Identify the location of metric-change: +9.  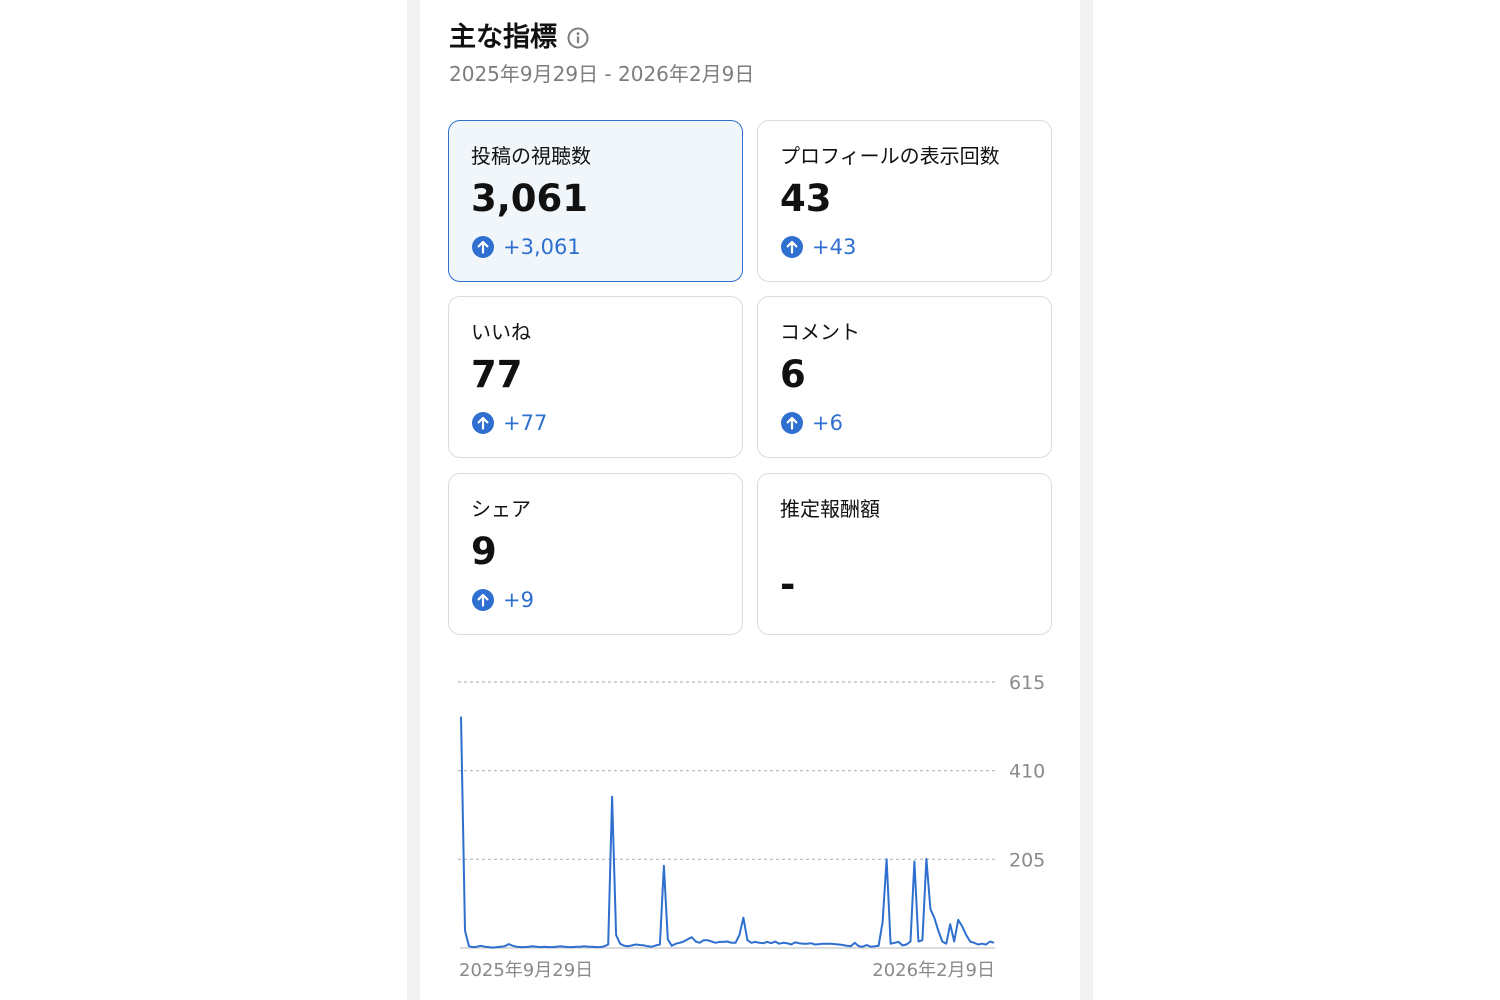
(502, 600).